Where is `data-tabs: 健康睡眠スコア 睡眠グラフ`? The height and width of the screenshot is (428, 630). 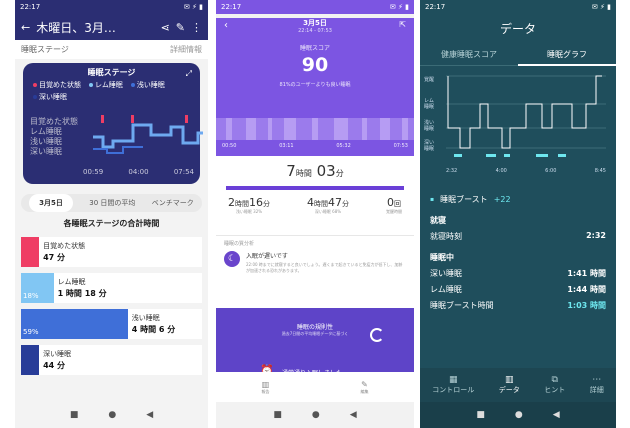
data-tabs: 健康睡眠スコア 睡眠グラフ is located at coordinates (518, 55).